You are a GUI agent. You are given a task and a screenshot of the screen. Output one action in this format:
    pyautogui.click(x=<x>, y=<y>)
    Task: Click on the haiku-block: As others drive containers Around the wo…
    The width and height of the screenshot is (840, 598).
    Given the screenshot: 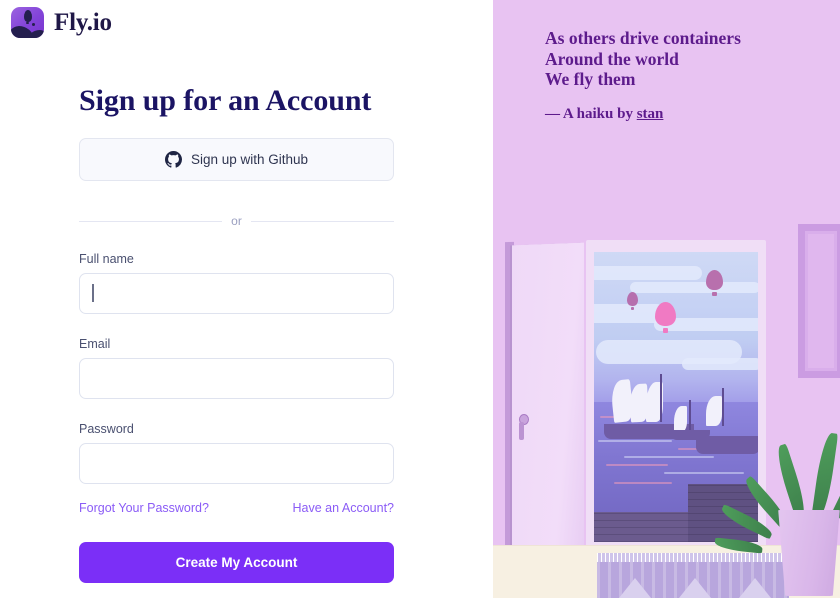 What is the action you would take?
    pyautogui.click(x=690, y=75)
    